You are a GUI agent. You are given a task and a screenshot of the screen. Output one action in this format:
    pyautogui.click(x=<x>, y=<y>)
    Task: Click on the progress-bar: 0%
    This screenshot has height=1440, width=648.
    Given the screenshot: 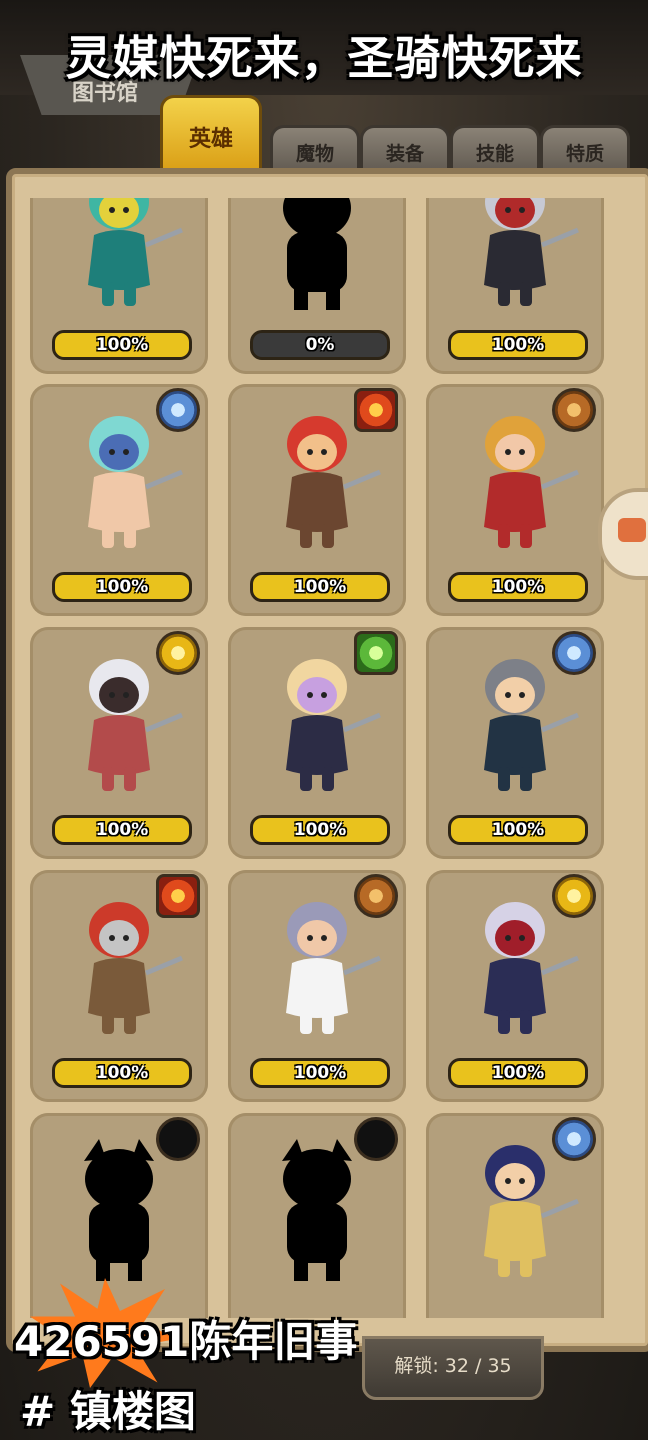 What is the action you would take?
    pyautogui.click(x=320, y=345)
    